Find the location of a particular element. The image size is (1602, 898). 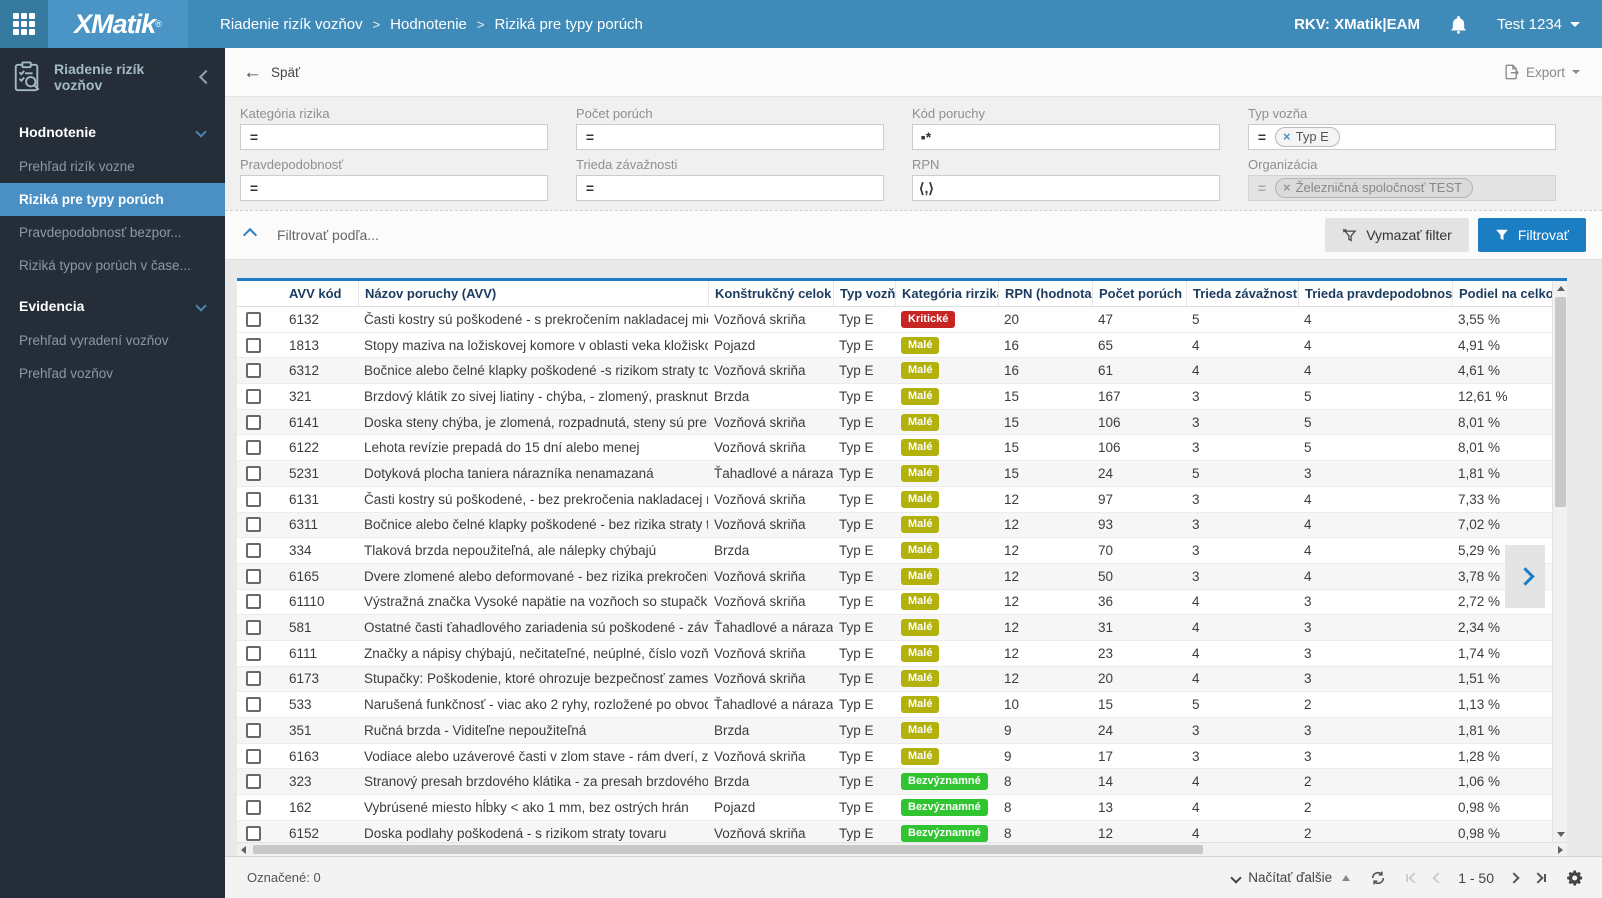

sidebar-section-header: Hodnotenie is located at coordinates (112, 129).